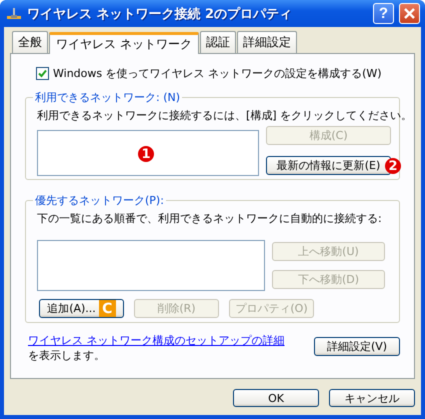 Image resolution: width=425 pixels, height=419 pixels. I want to click on network-list: 1, so click(148, 153).